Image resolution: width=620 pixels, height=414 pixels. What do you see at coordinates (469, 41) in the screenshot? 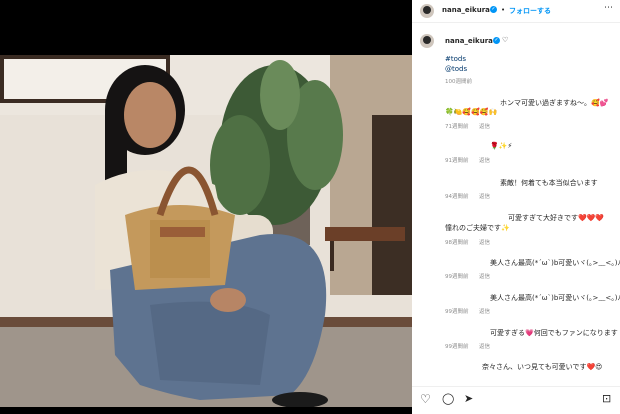
I see `caption-username: nana_eikura` at bounding box center [469, 41].